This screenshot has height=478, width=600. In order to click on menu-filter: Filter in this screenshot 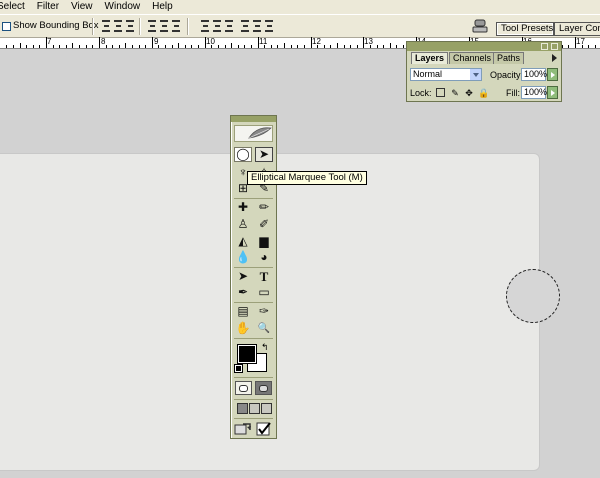, I will do `click(48, 7)`.